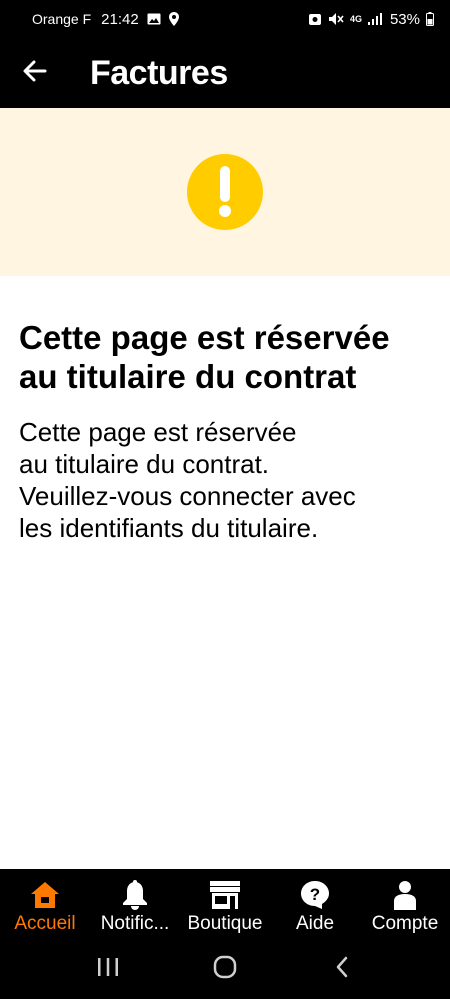 This screenshot has width=450, height=999. Describe the element at coordinates (158, 432) in the screenshot. I see `message-body-line: Cette page est réservée` at that location.